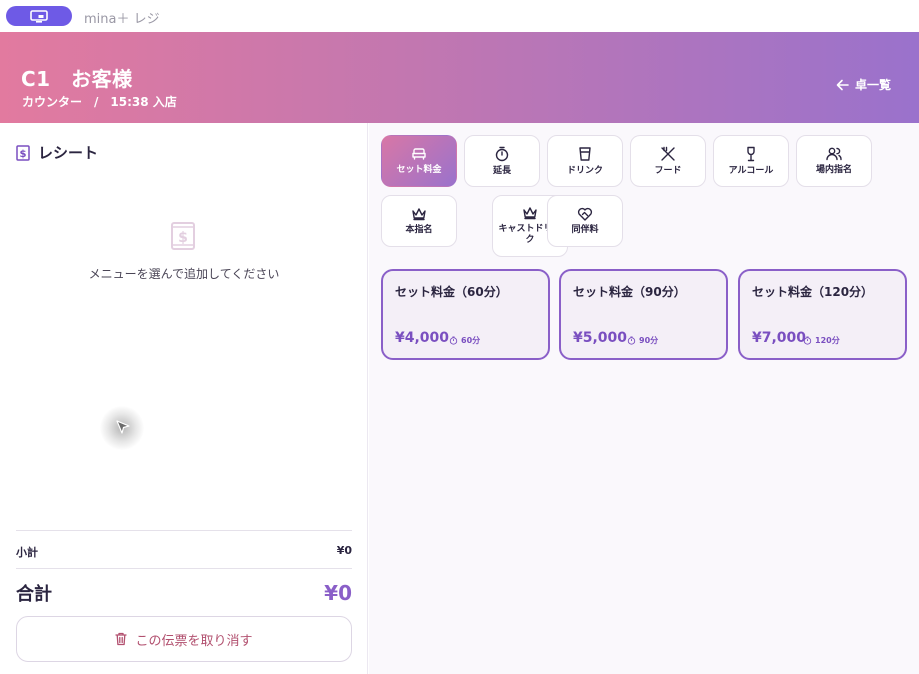 Image resolution: width=919 pixels, height=674 pixels. Describe the element at coordinates (184, 593) in the screenshot. I see `total-row: 合計 ¥0` at that location.